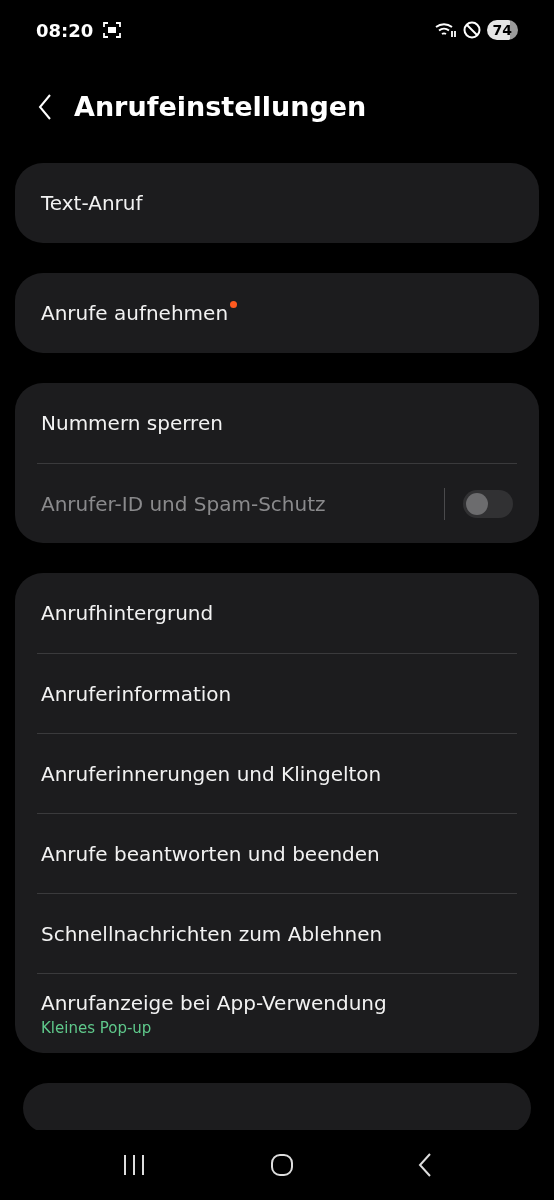 Image resolution: width=554 pixels, height=1200 pixels. I want to click on settings-row: Text-Anruf, so click(277, 203).